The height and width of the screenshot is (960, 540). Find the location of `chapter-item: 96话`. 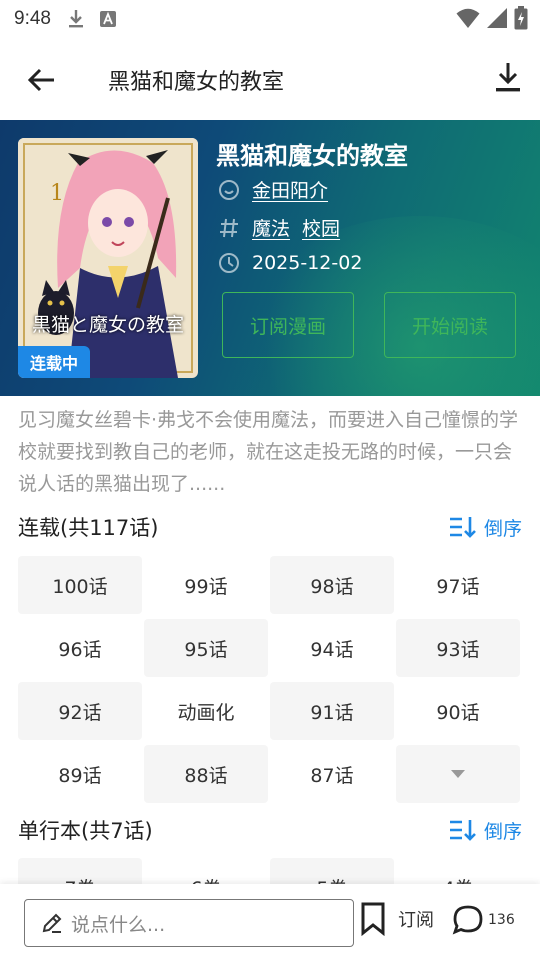

chapter-item: 96话 is located at coordinates (80, 648).